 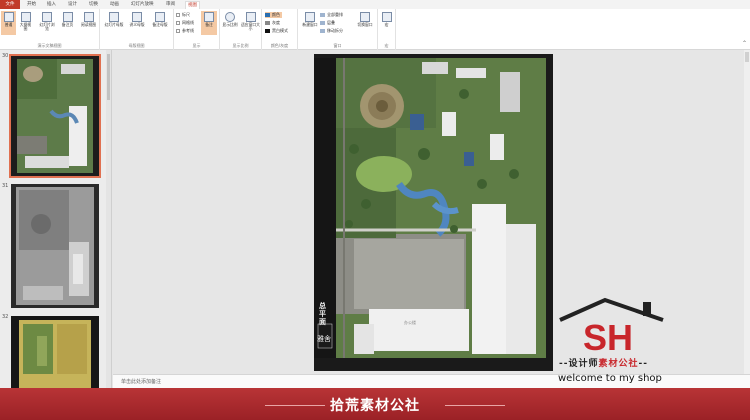 I want to click on handout-master-icon, so click(x=137, y=17).